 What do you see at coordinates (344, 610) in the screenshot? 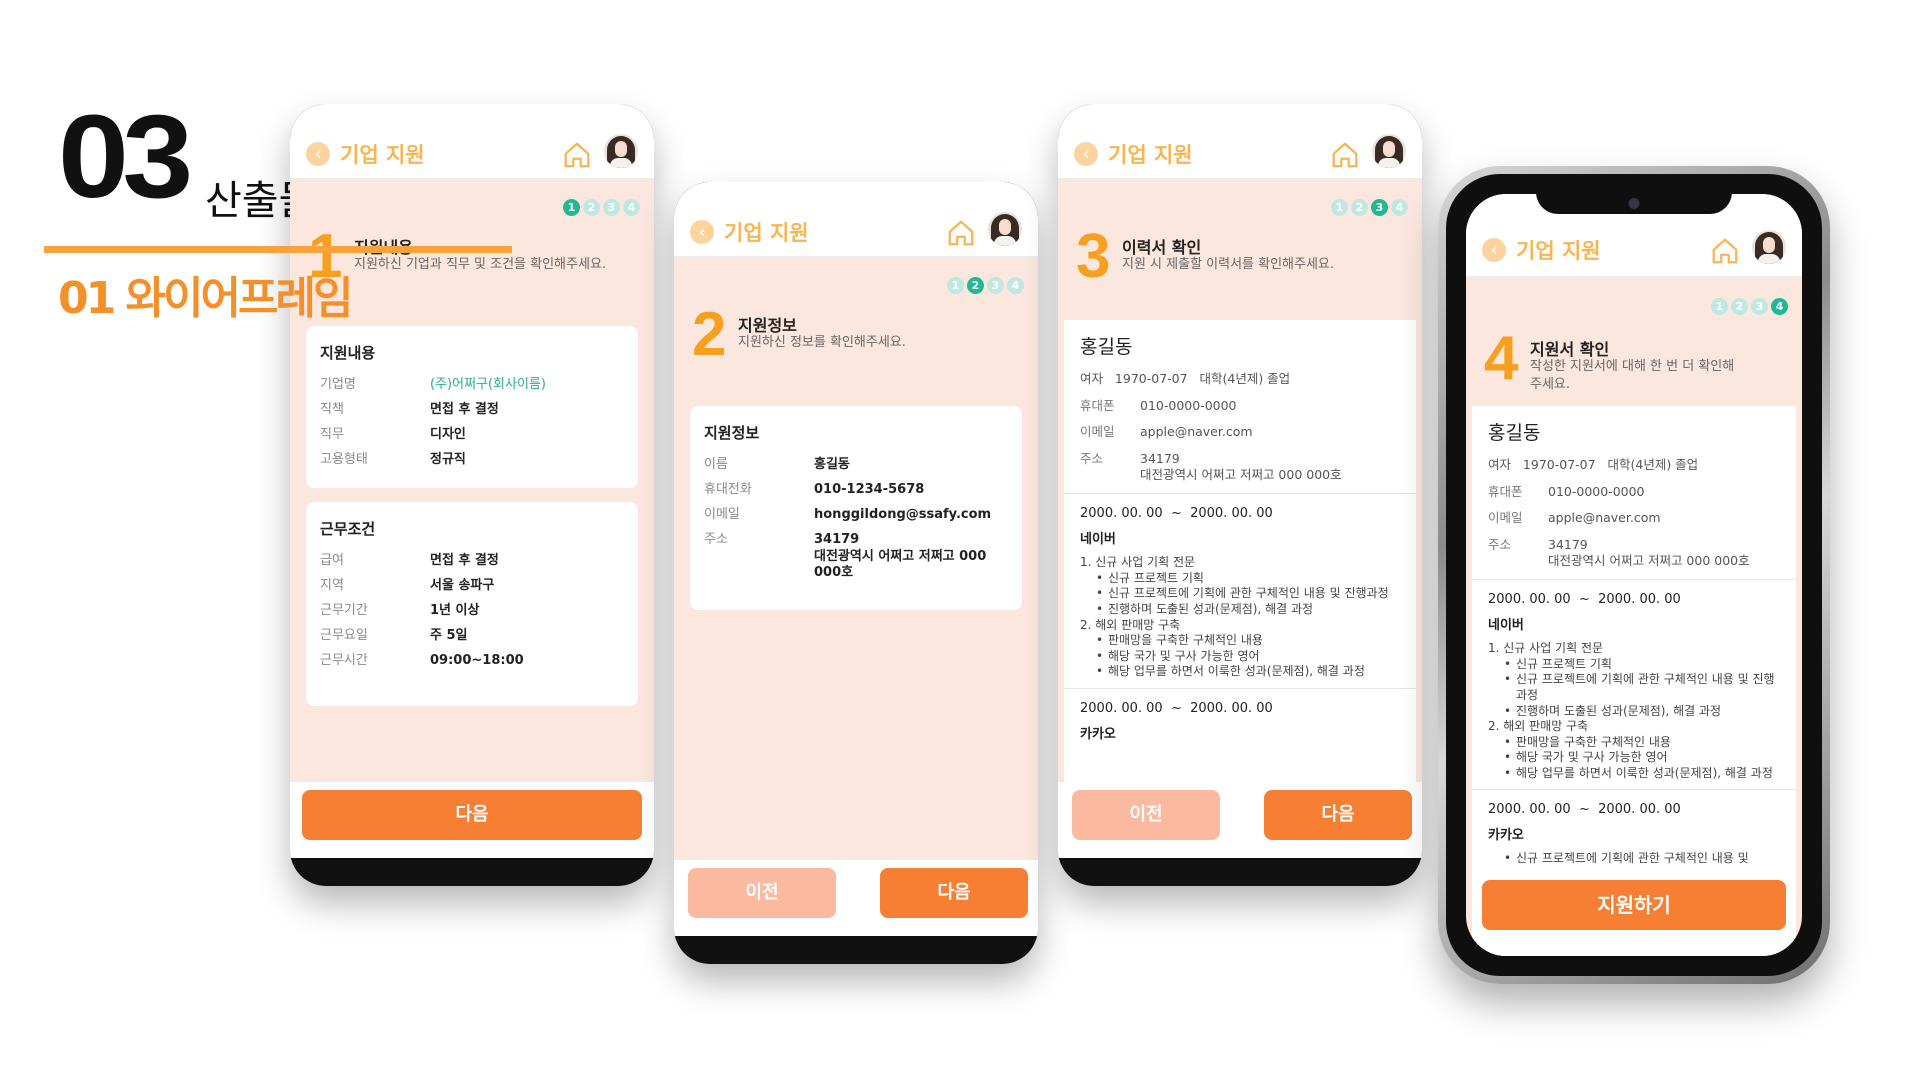
I see `row-label: 근무기간` at bounding box center [344, 610].